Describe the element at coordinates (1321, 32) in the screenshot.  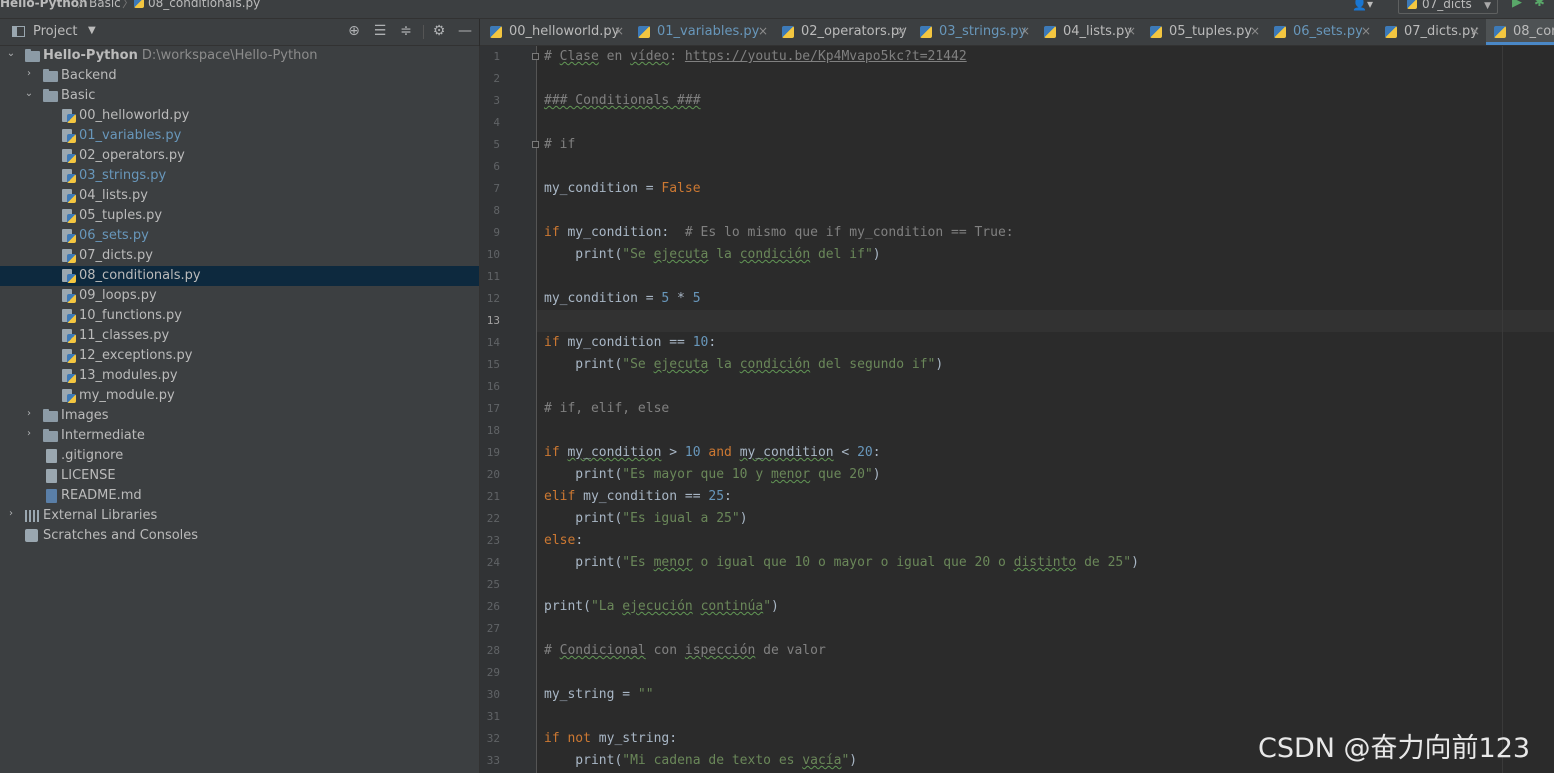
I see `editor-tab: 06_sets.py ×` at that location.